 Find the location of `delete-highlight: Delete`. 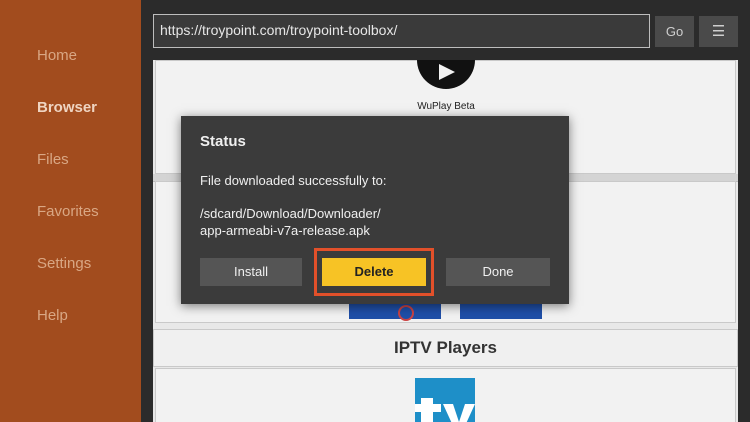

delete-highlight: Delete is located at coordinates (374, 272).